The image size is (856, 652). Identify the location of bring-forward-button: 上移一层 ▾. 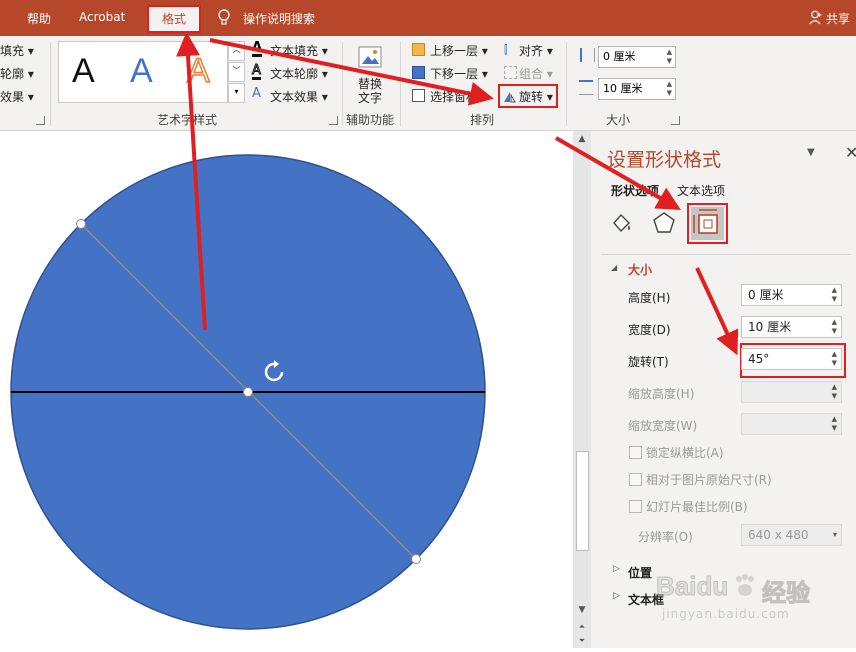
(459, 50).